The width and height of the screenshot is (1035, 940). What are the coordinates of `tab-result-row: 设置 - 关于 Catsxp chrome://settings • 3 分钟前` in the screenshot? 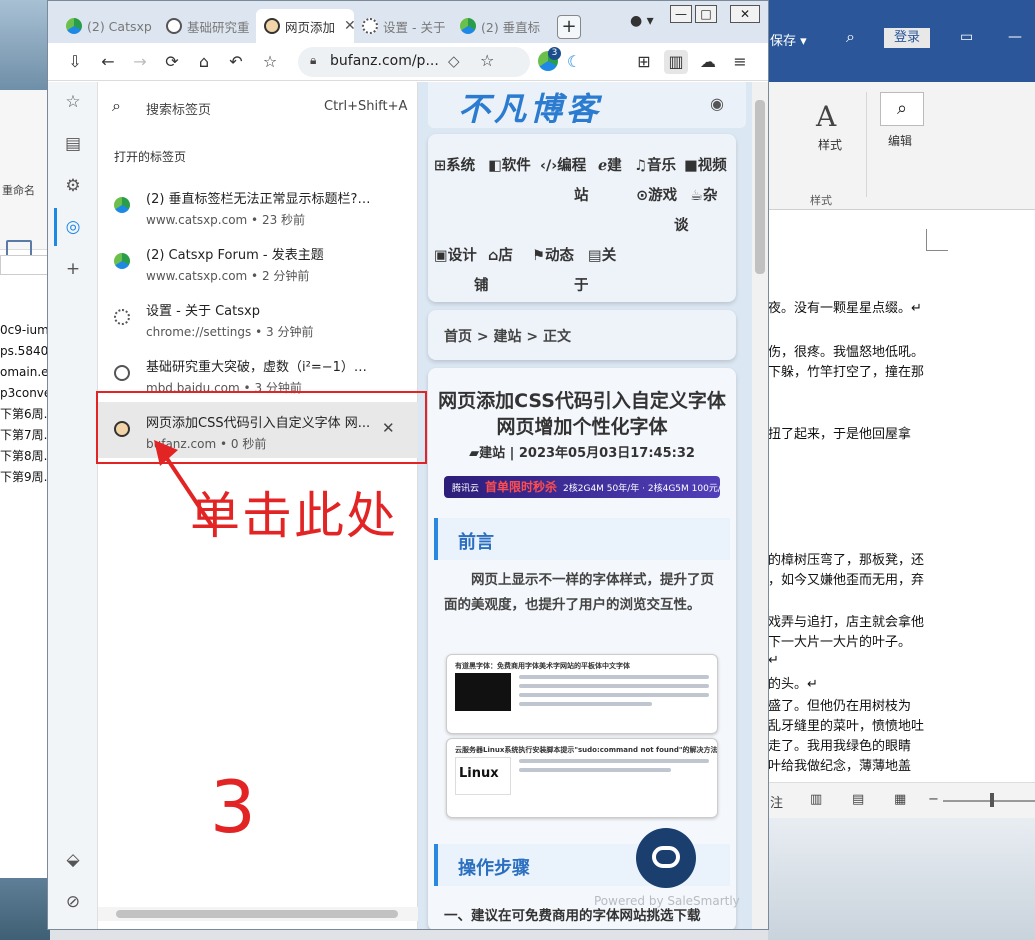 It's located at (258, 318).